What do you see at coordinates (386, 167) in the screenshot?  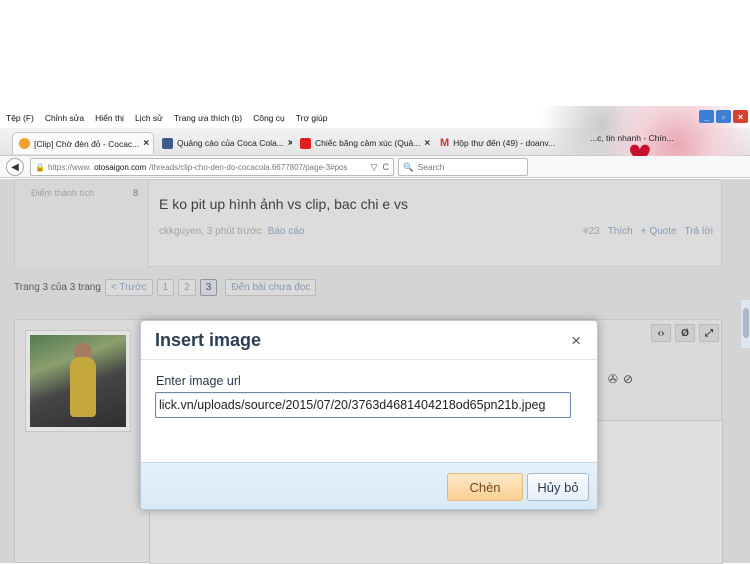 I see `reload-icon: C` at bounding box center [386, 167].